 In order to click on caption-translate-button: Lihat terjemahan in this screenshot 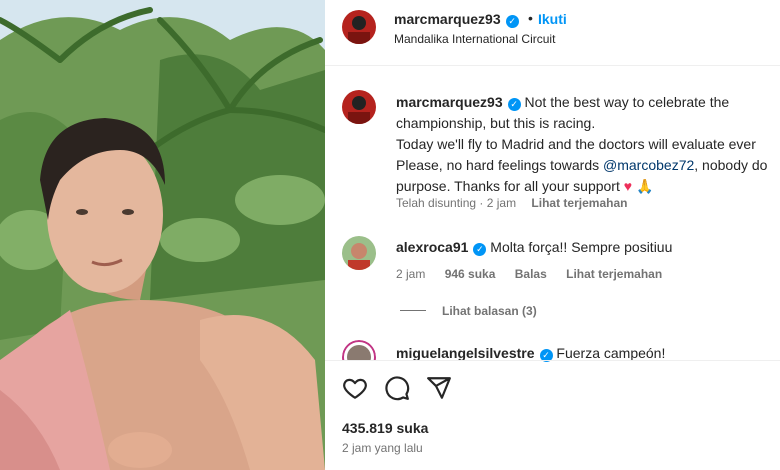, I will do `click(579, 203)`.